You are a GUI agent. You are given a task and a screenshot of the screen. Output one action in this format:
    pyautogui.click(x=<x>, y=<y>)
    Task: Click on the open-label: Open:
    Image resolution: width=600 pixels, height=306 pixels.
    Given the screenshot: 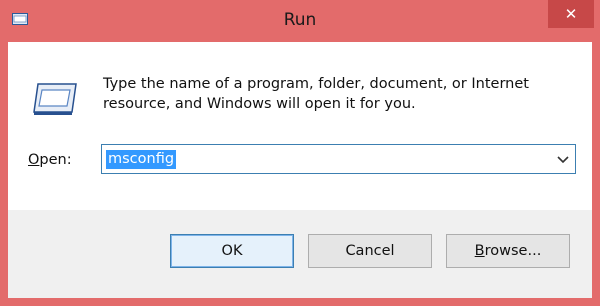 What is the action you would take?
    pyautogui.click(x=50, y=160)
    